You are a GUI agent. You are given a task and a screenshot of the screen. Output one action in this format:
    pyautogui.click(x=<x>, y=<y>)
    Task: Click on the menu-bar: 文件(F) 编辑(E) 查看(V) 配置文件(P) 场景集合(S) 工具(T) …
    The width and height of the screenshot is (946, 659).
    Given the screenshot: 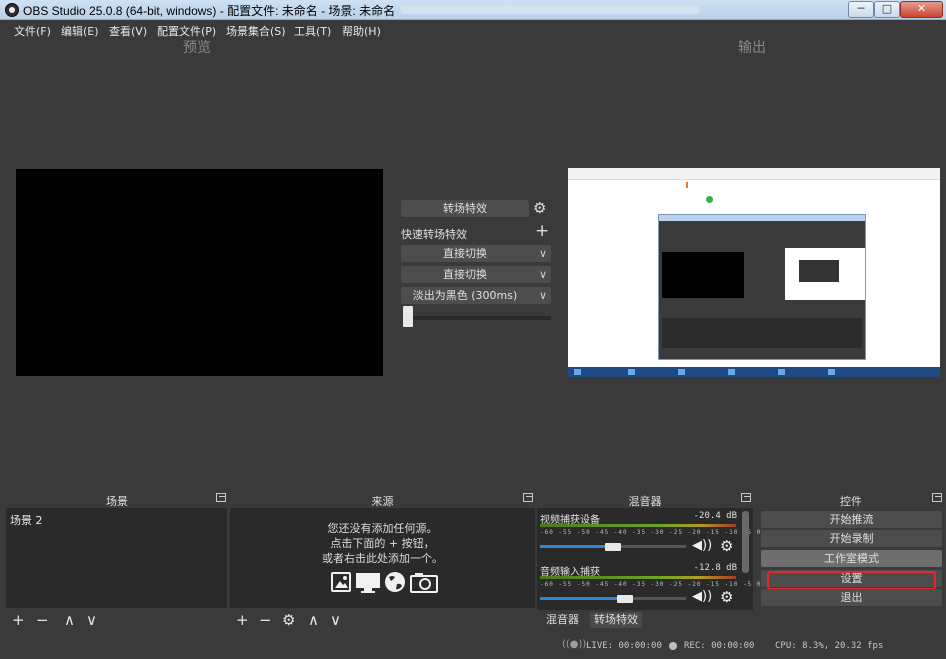 What is the action you would take?
    pyautogui.click(x=473, y=29)
    